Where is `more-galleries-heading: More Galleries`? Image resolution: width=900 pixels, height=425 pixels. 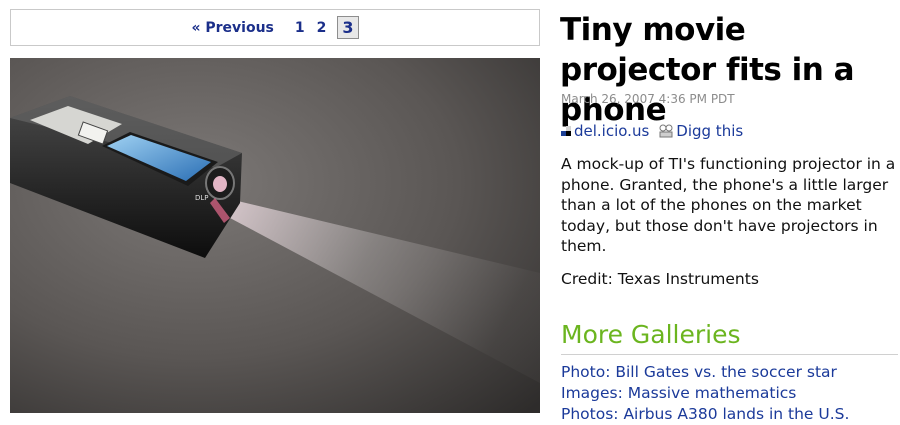 more-galleries-heading: More Galleries is located at coordinates (651, 334).